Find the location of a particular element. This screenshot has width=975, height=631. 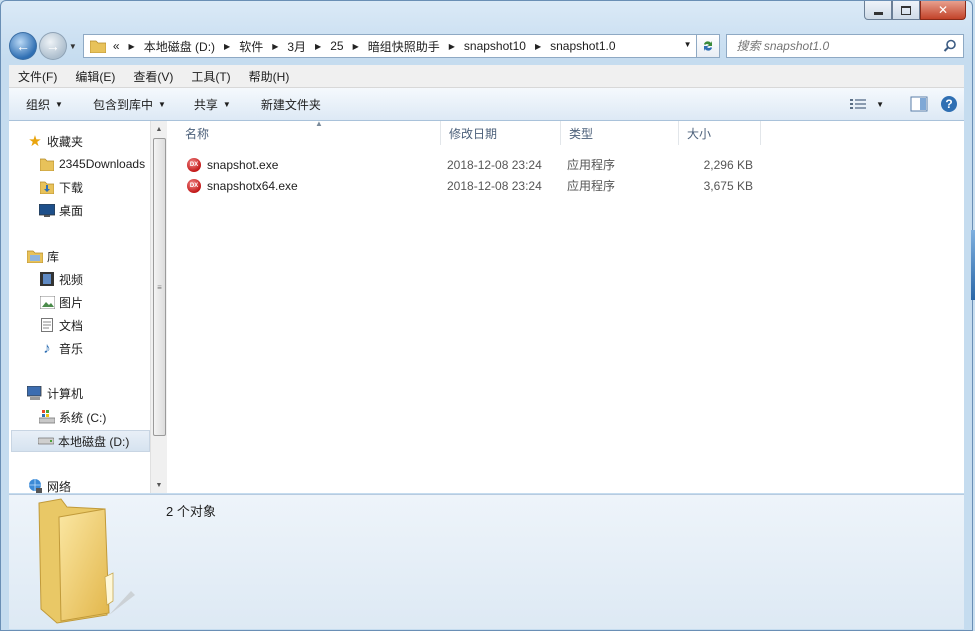

breadcrumb-item: snapshot1.0 is located at coordinates (582, 46).